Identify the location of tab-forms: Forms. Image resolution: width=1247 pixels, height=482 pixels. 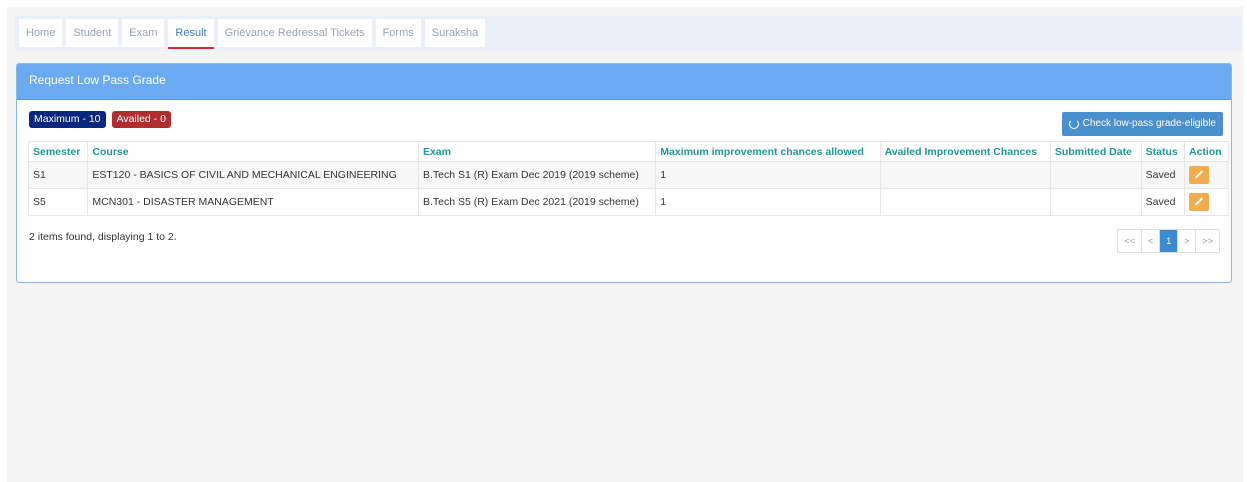
(398, 33).